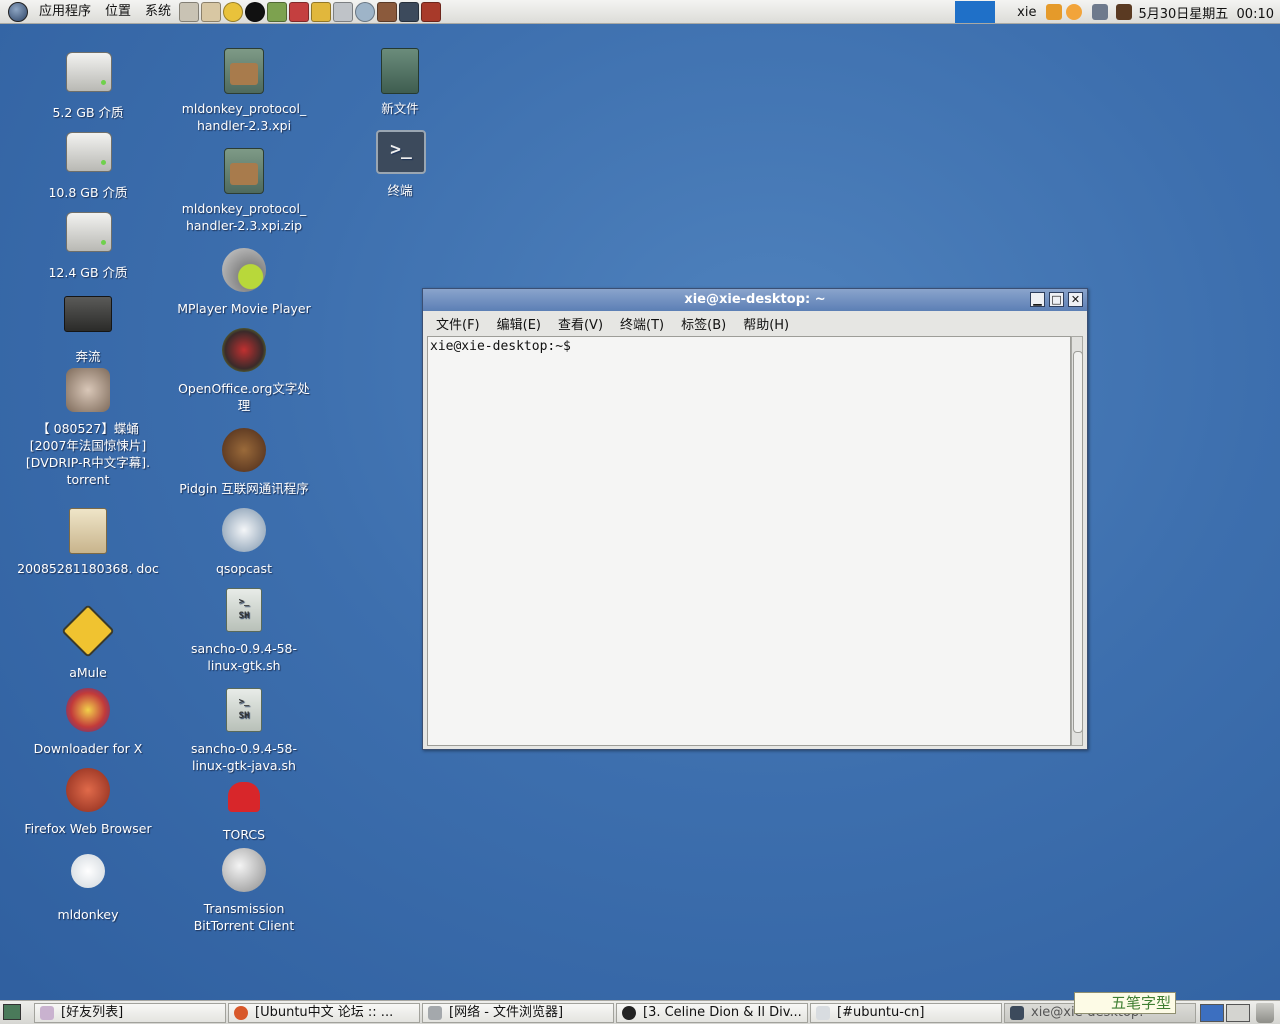 This screenshot has height=1024, width=1280. I want to click on desktop-icon-firefox: Firefox Web Browser, so click(88, 801).